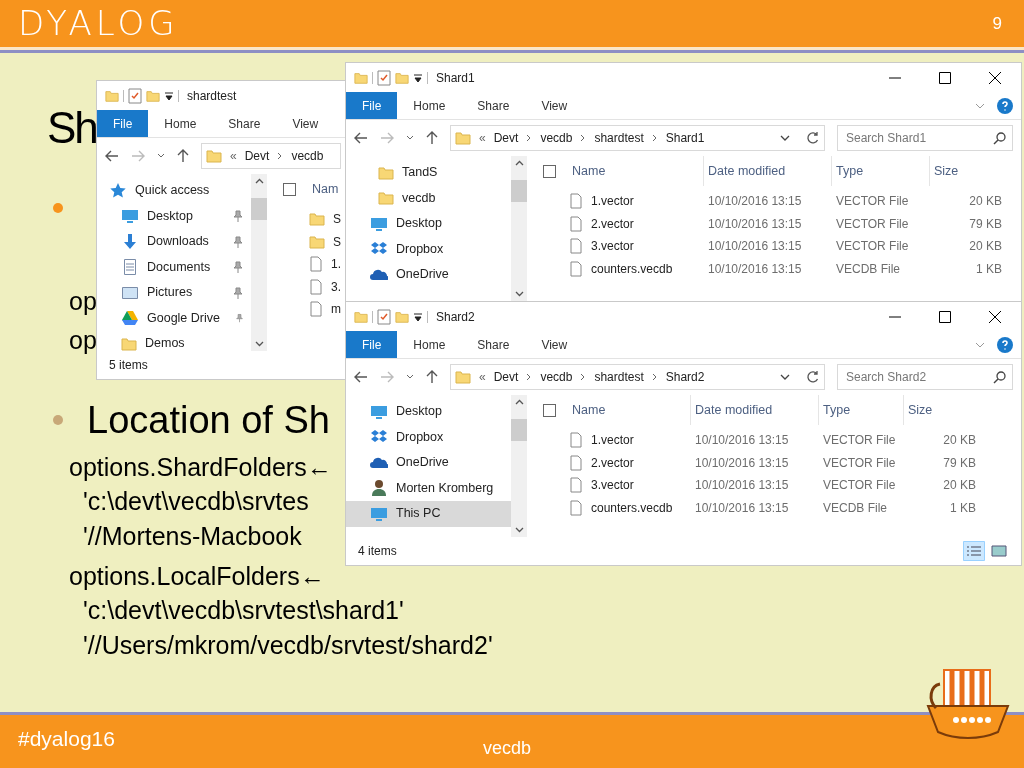  Describe the element at coordinates (336, 264) in the screenshot. I see `file-name: 1.` at that location.